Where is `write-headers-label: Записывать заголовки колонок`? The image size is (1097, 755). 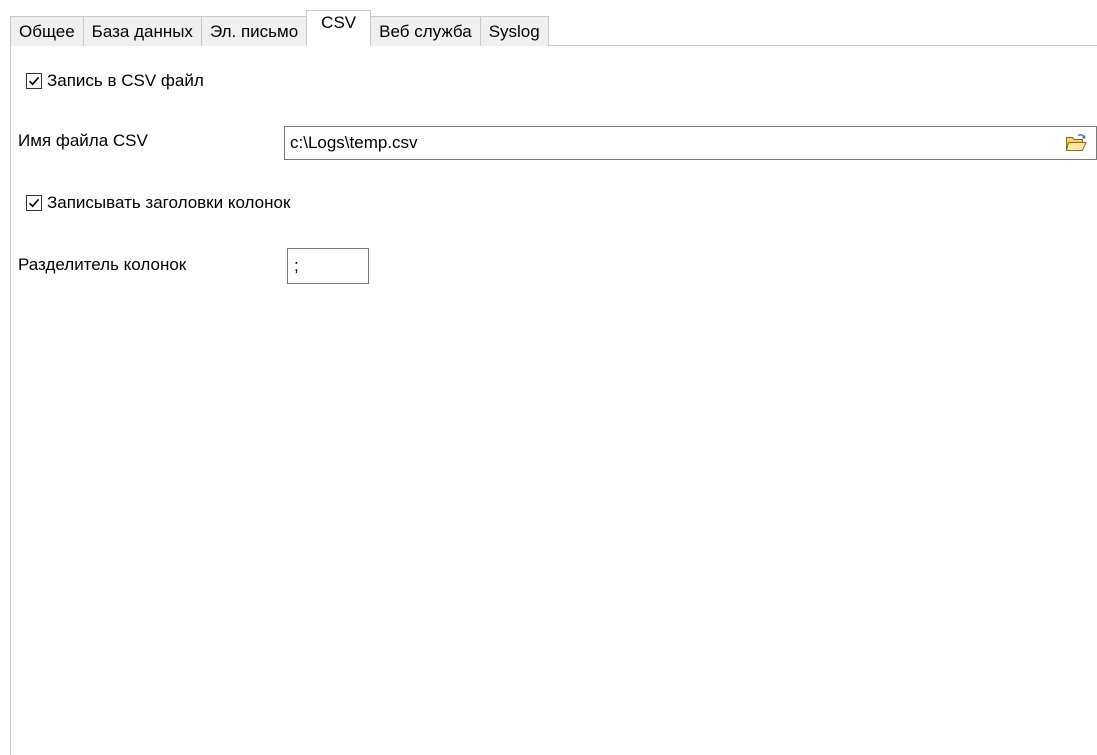 write-headers-label: Записывать заголовки колонок is located at coordinates (169, 202).